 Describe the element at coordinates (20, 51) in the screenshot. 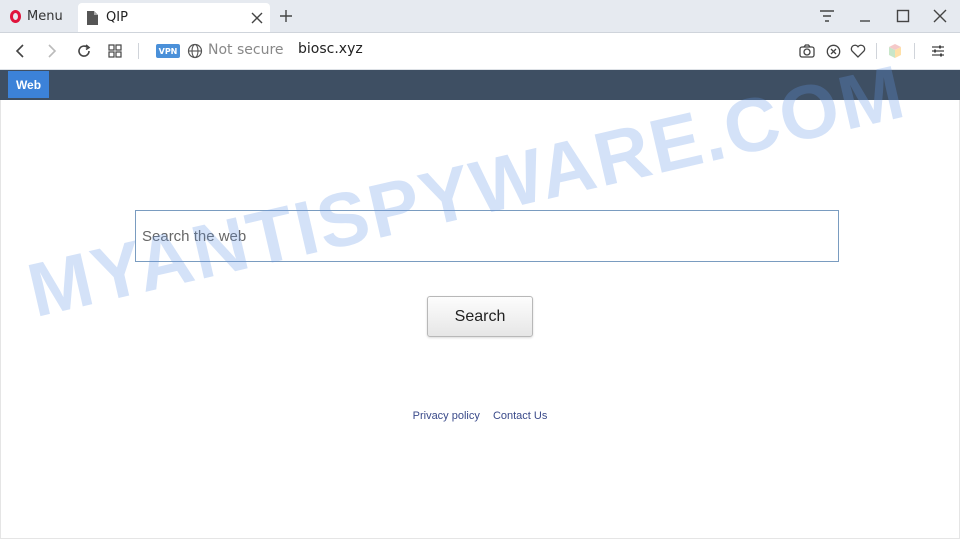

I see `back-icon` at that location.